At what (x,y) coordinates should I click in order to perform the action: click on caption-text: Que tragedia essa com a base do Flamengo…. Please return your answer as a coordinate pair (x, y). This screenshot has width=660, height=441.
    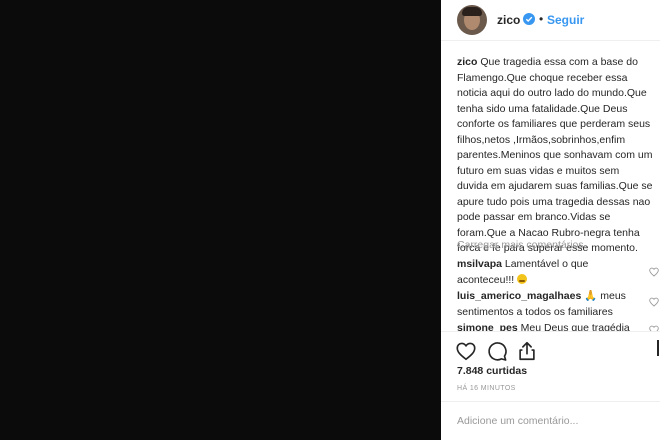
    Looking at the image, I should click on (555, 155).